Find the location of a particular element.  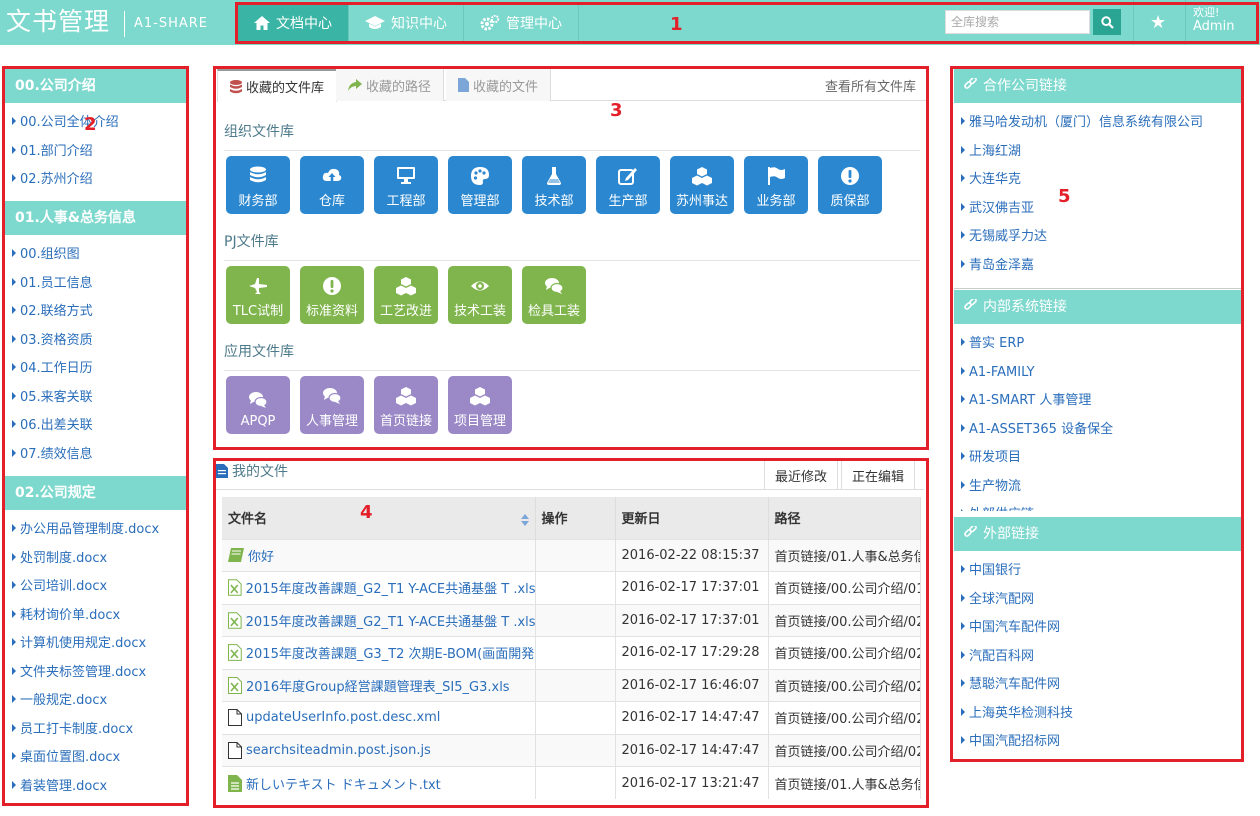

favorites-star-icon: ★ is located at coordinates (1158, 22).